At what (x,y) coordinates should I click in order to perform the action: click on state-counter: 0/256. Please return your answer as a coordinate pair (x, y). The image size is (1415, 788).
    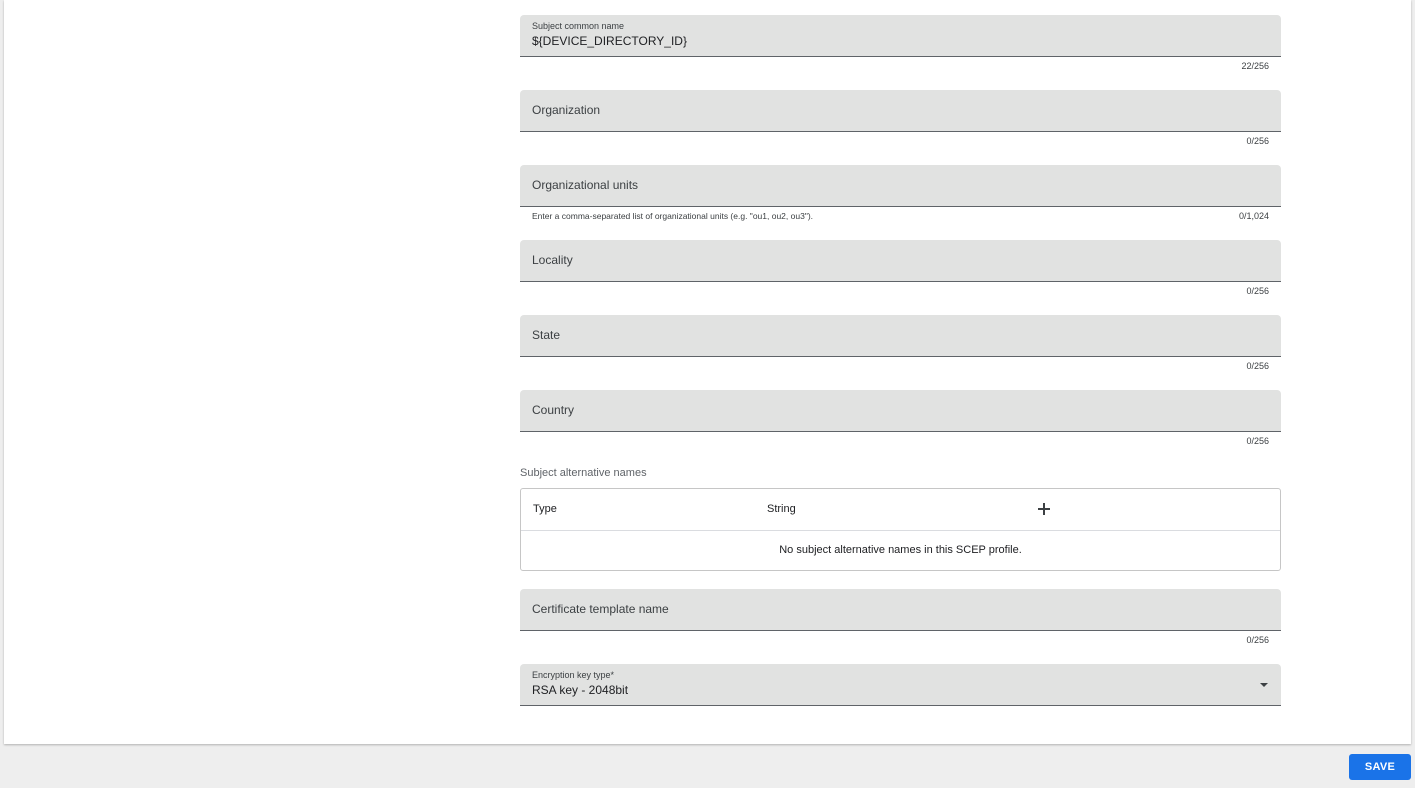
    Looking at the image, I should click on (1257, 366).